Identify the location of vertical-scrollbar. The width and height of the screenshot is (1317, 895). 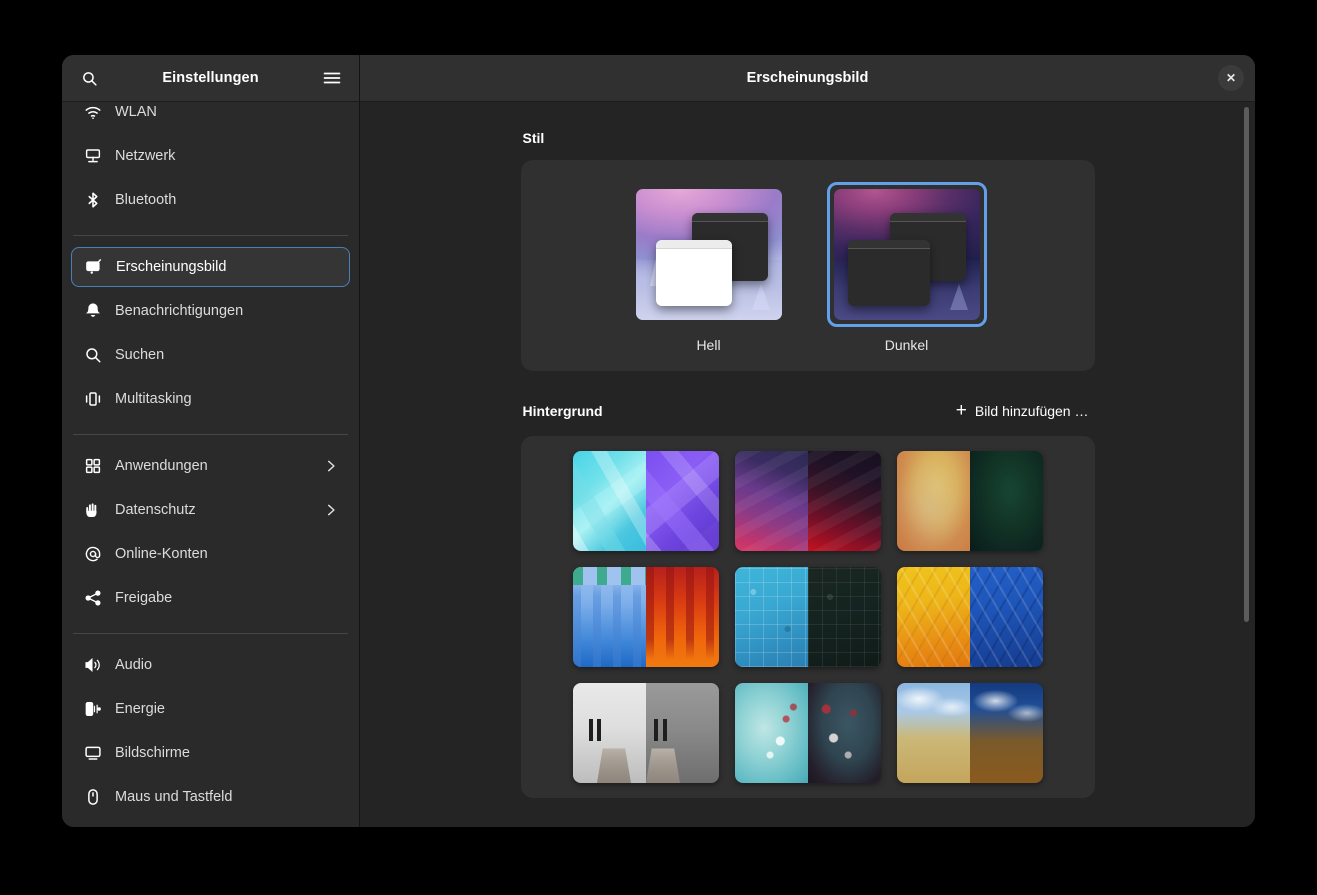
(1246, 464).